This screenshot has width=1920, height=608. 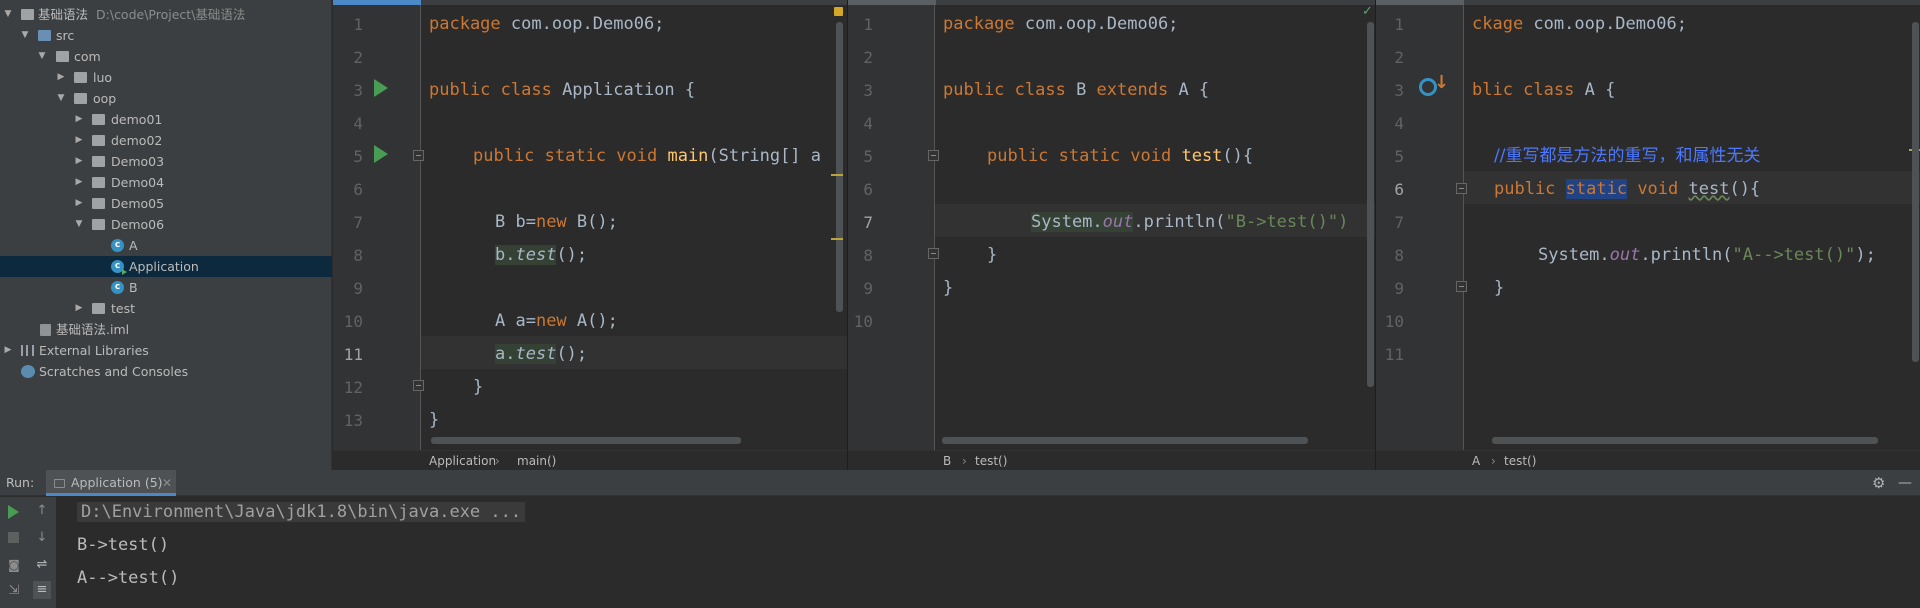 What do you see at coordinates (166, 203) in the screenshot?
I see `tree-item-demo05: ▶ Demo05` at bounding box center [166, 203].